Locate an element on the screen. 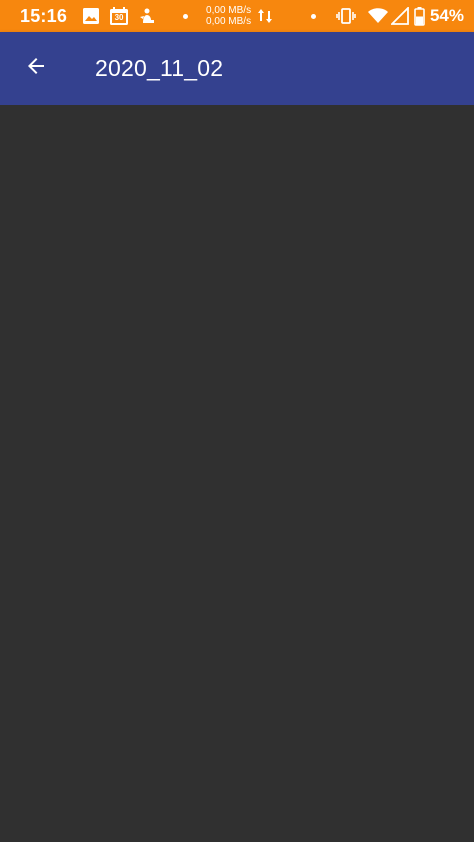  app-bar: 2020_11_02 is located at coordinates (237, 68).